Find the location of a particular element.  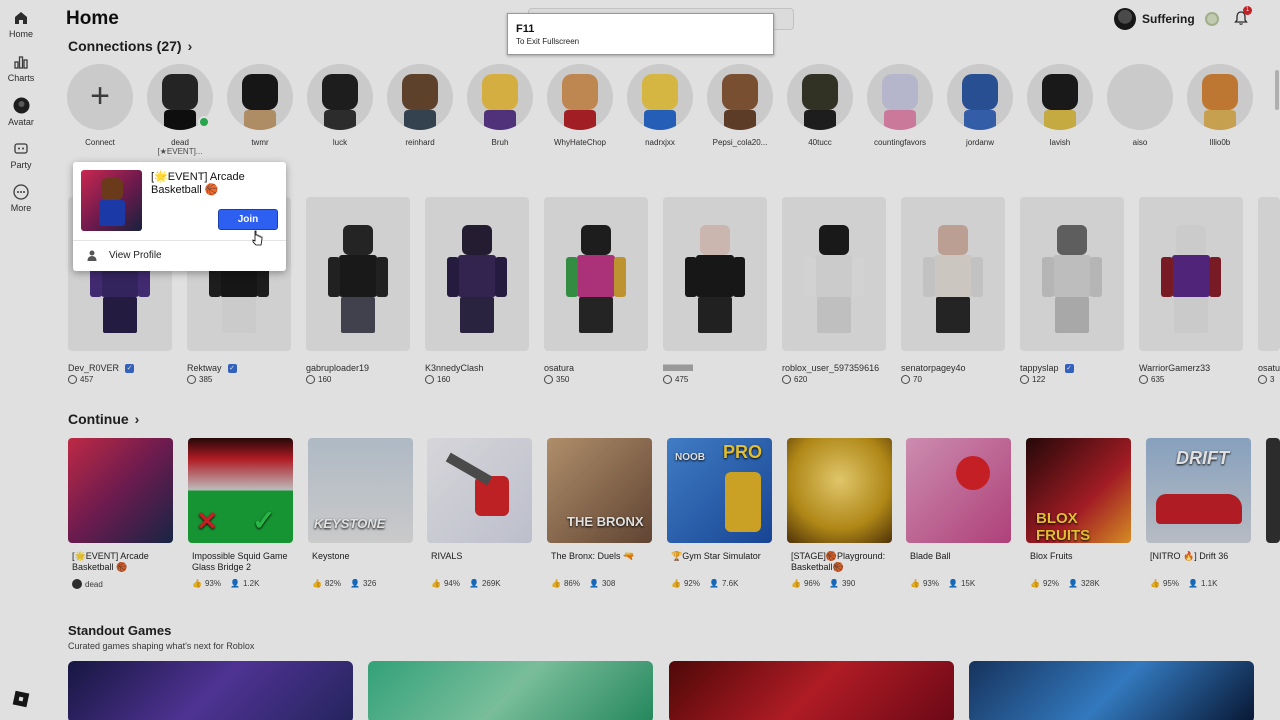

game-tile: DRIFT is located at coordinates (1198, 490).